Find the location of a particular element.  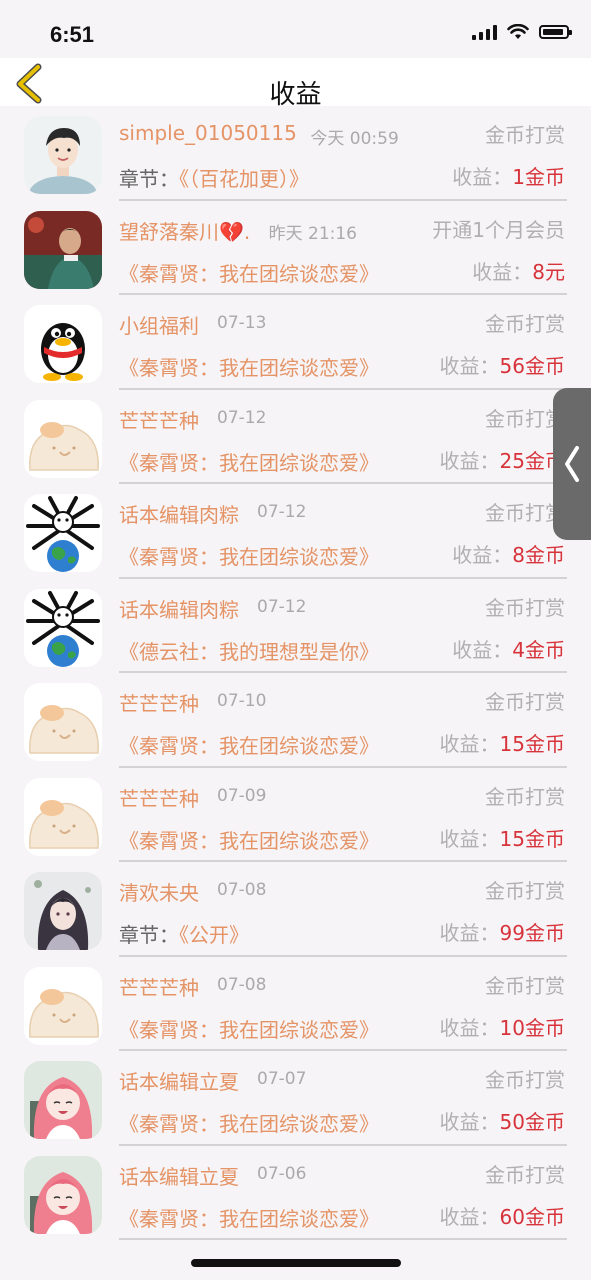

user-name: simple_01050115 is located at coordinates (208, 133).